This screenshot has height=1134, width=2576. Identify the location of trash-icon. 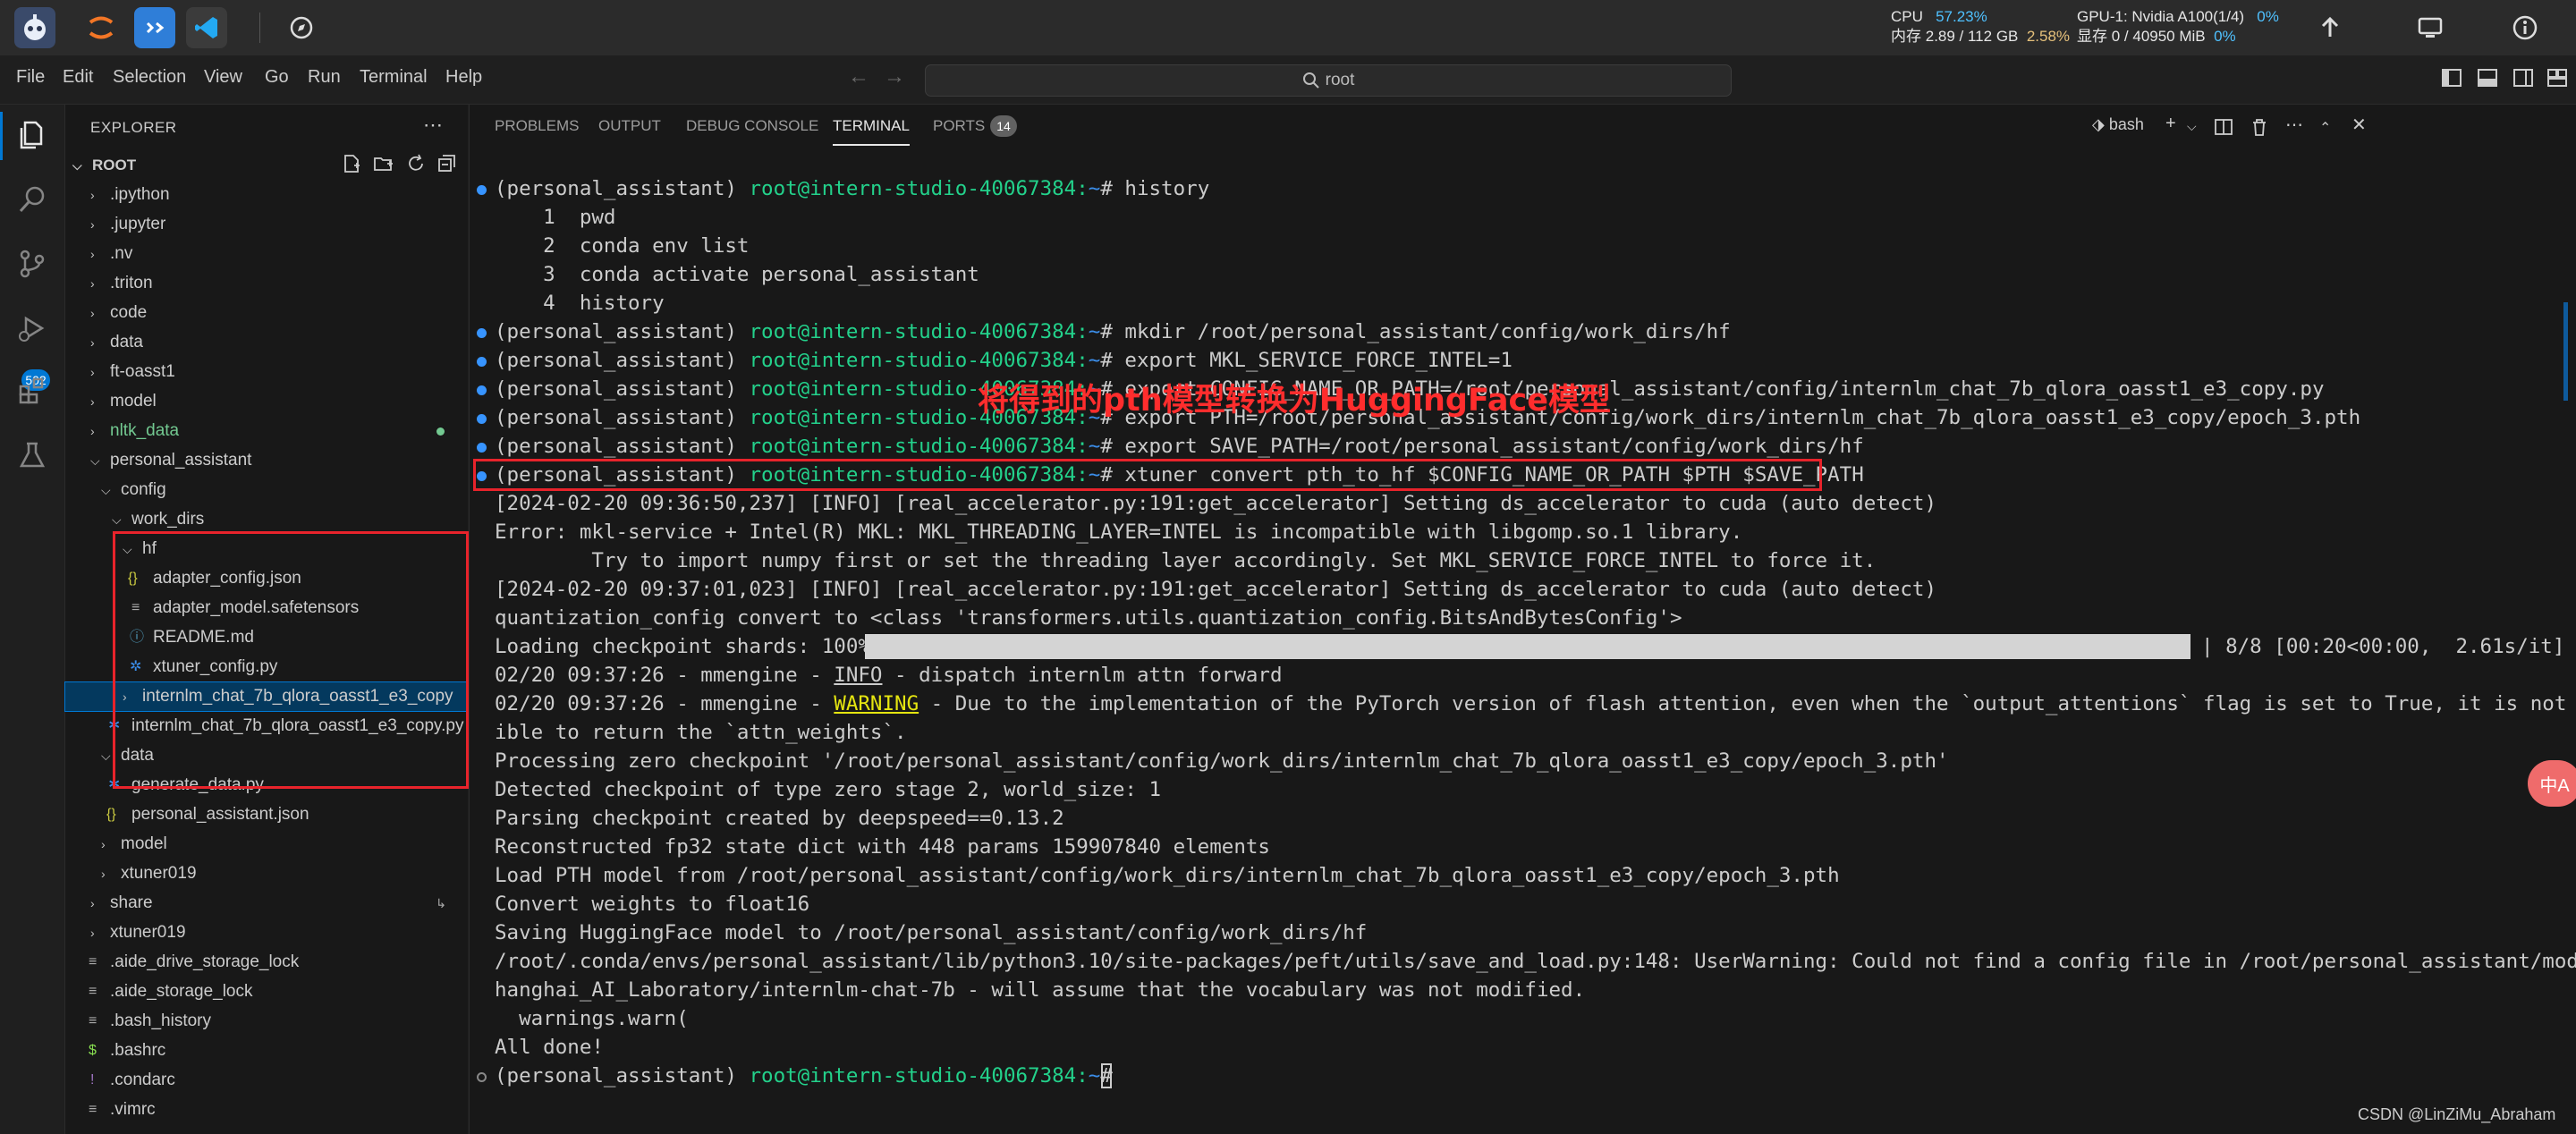
(2259, 127).